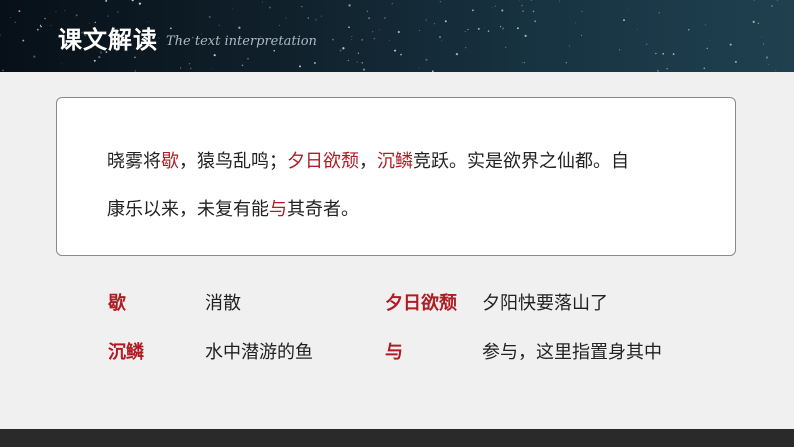  What do you see at coordinates (323, 209) in the screenshot?
I see `passage-segment: 其奇者。` at bounding box center [323, 209].